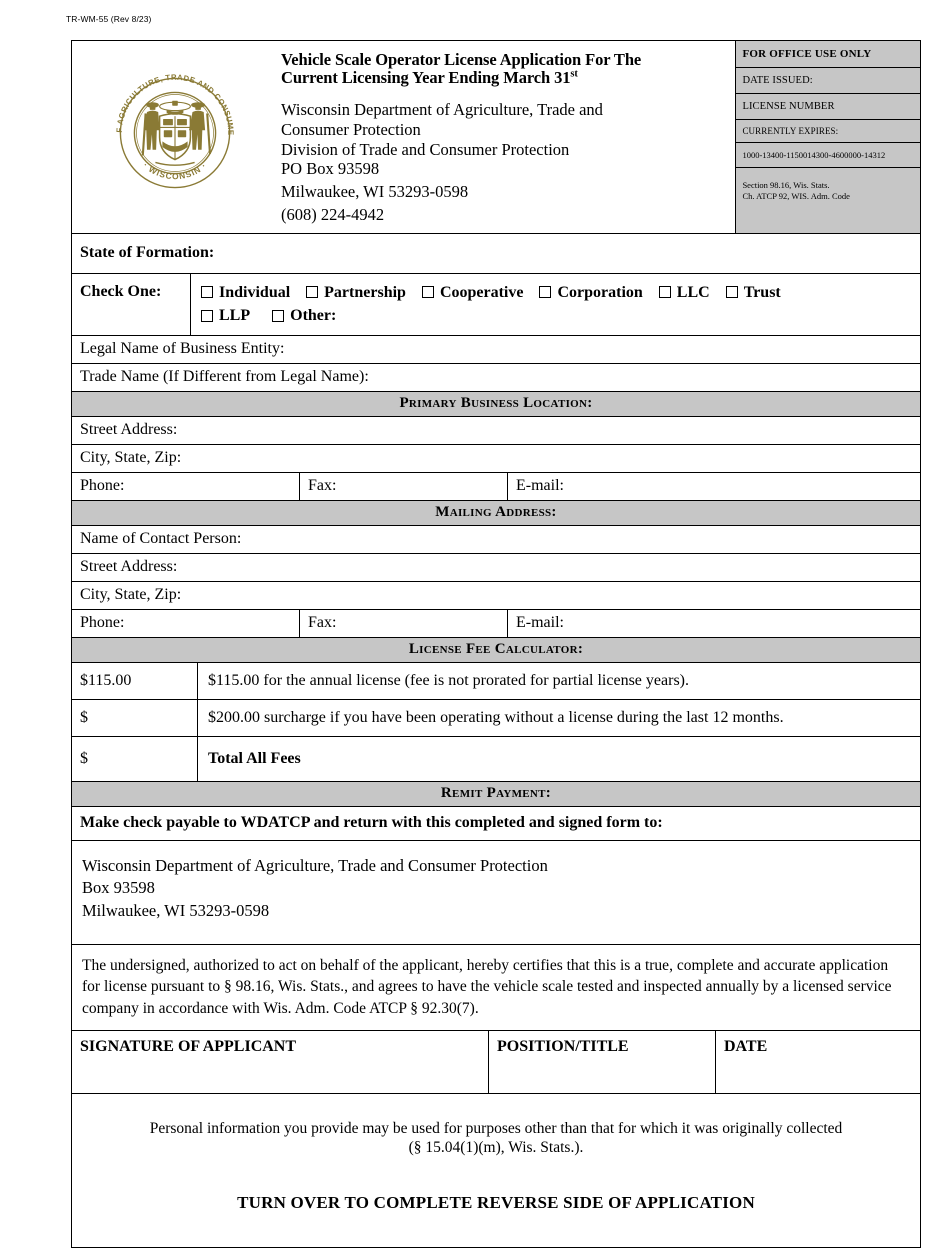  What do you see at coordinates (109, 19) in the screenshot?
I see `form-number: TR-WM-55 (Rev 8/23)` at bounding box center [109, 19].